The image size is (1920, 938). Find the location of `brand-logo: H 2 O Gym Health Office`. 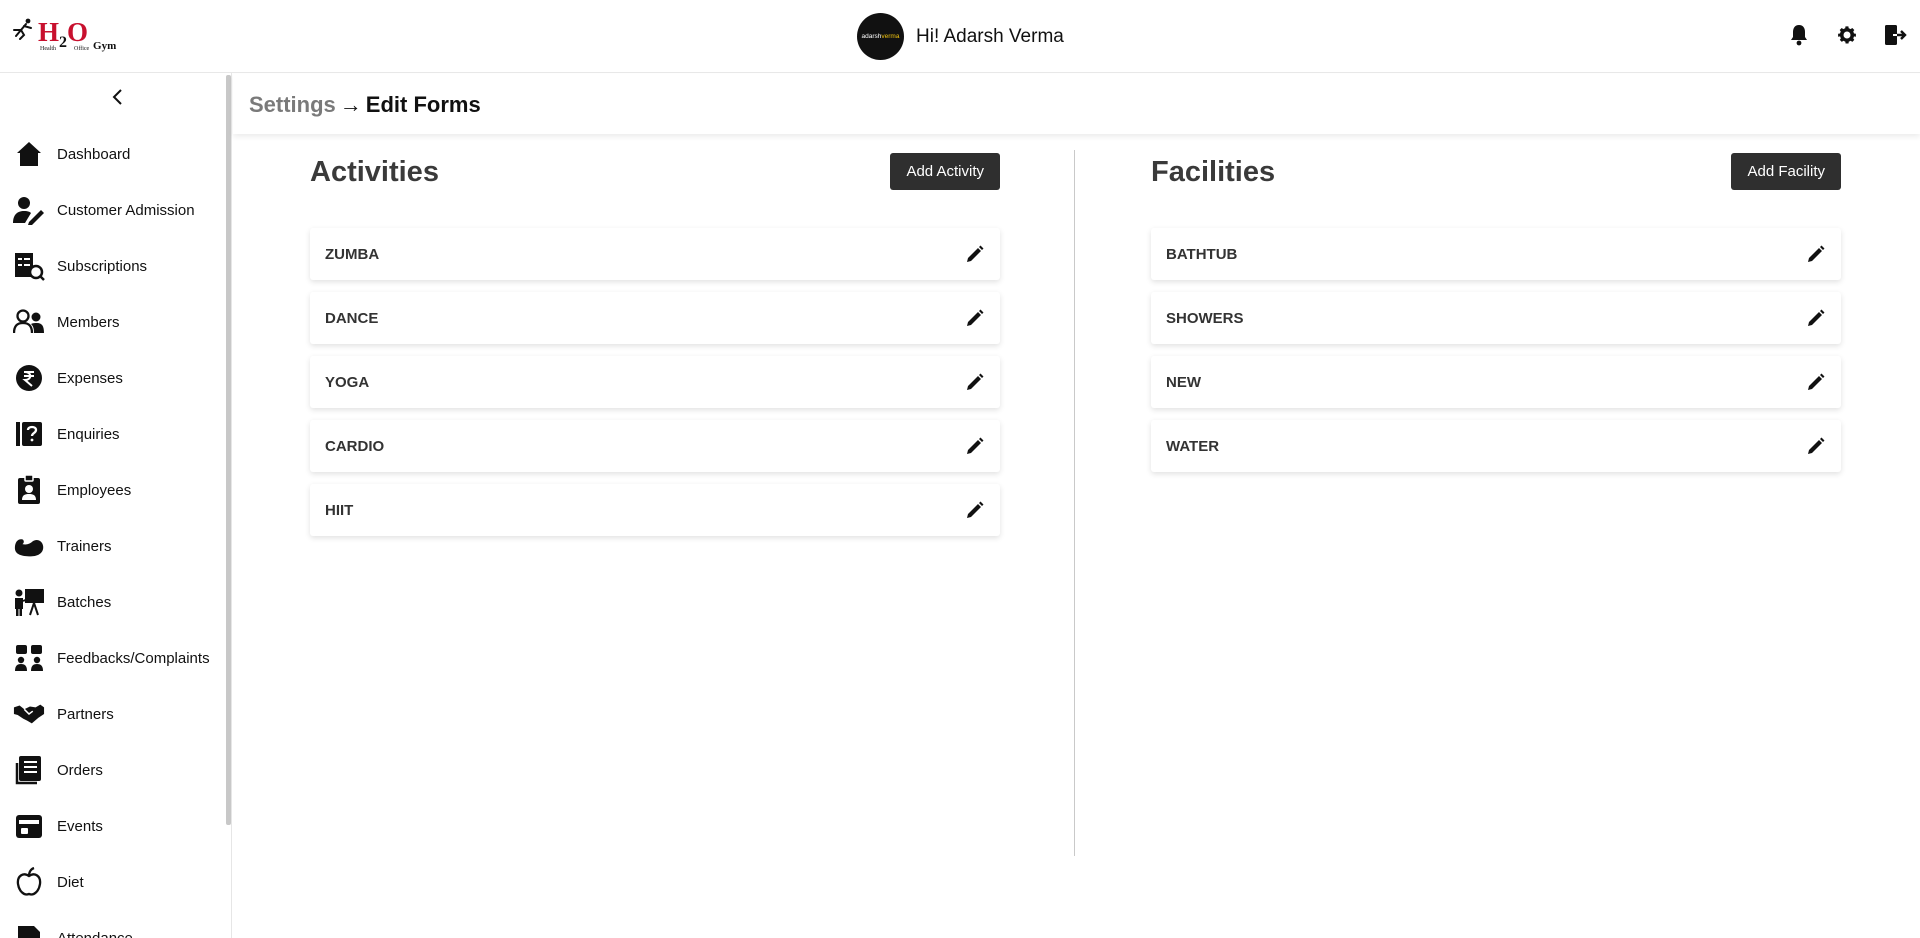

brand-logo: H 2 O Gym Health Office is located at coordinates (63, 38).